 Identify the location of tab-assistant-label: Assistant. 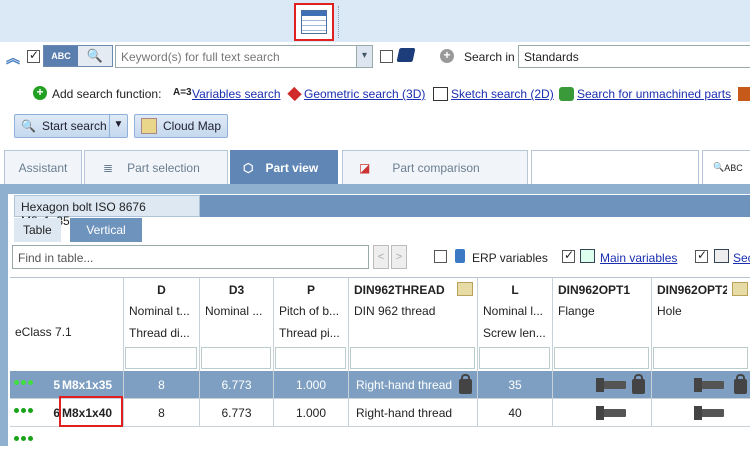
(43, 167).